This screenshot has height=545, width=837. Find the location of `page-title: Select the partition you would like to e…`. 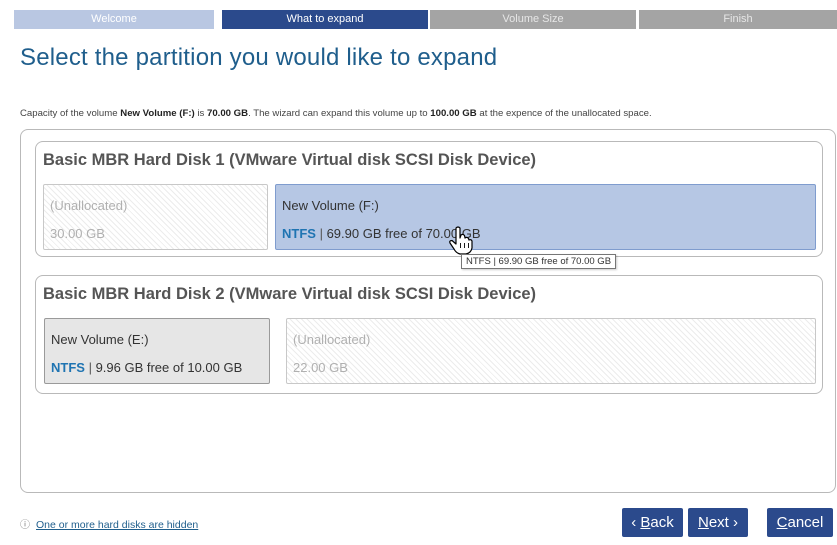

page-title: Select the partition you would like to e… is located at coordinates (259, 57).